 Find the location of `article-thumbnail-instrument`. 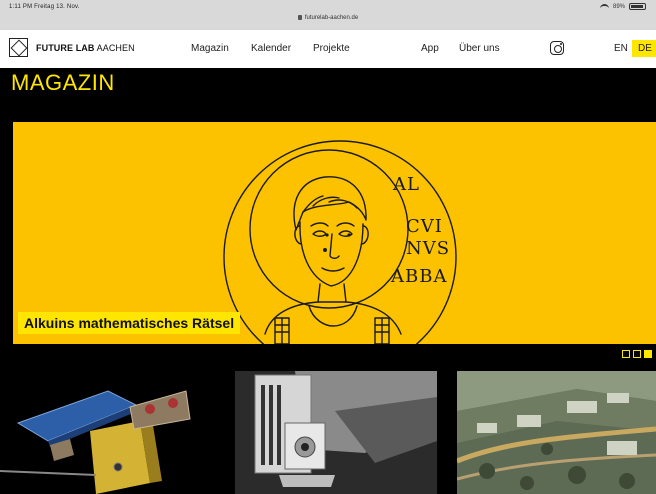

article-thumbnail-instrument is located at coordinates (336, 432).